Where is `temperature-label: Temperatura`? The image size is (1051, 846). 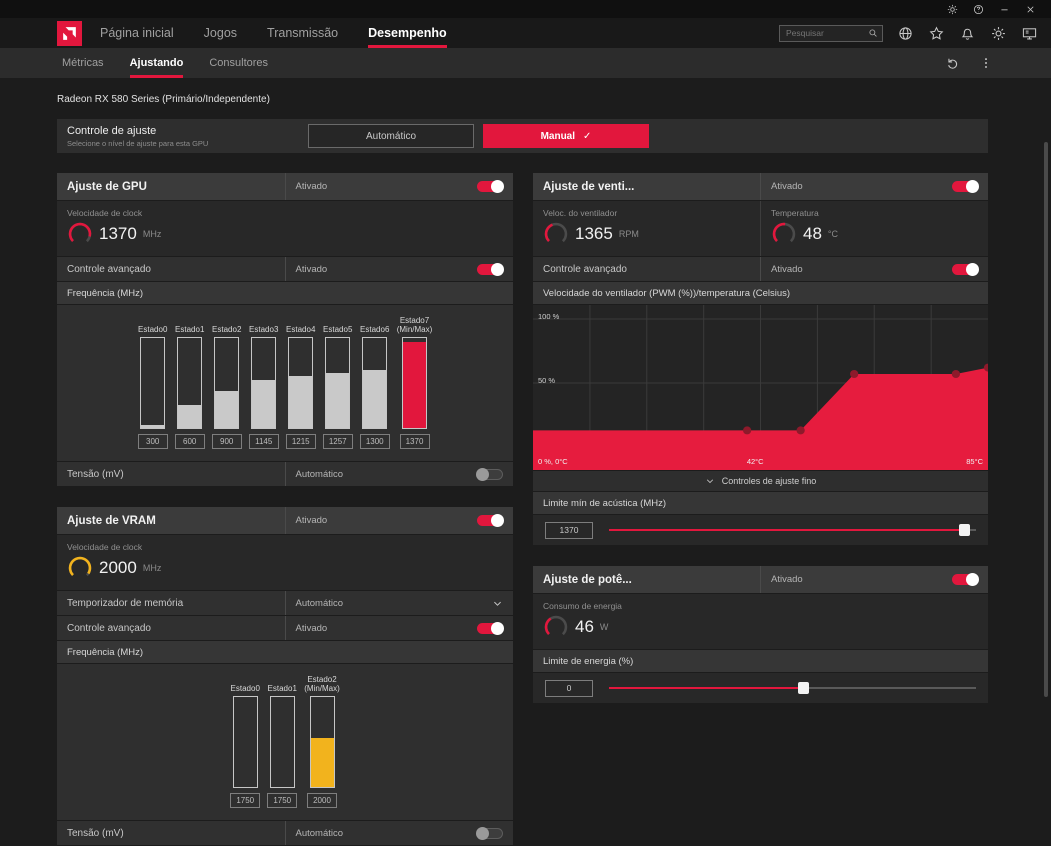
temperature-label: Temperatura is located at coordinates (795, 213).